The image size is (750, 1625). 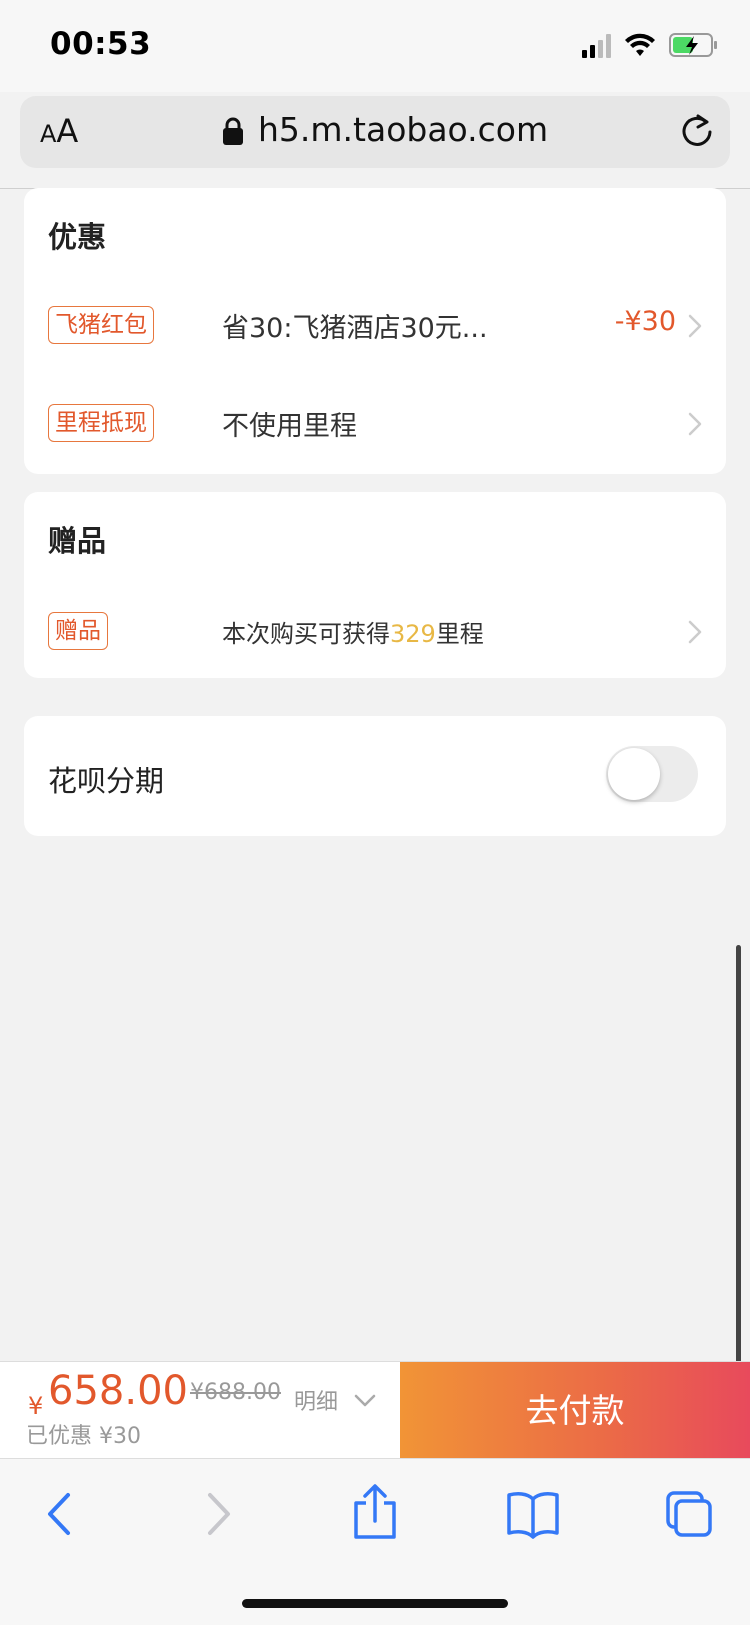 I want to click on total-price: 658.00, so click(x=118, y=1391).